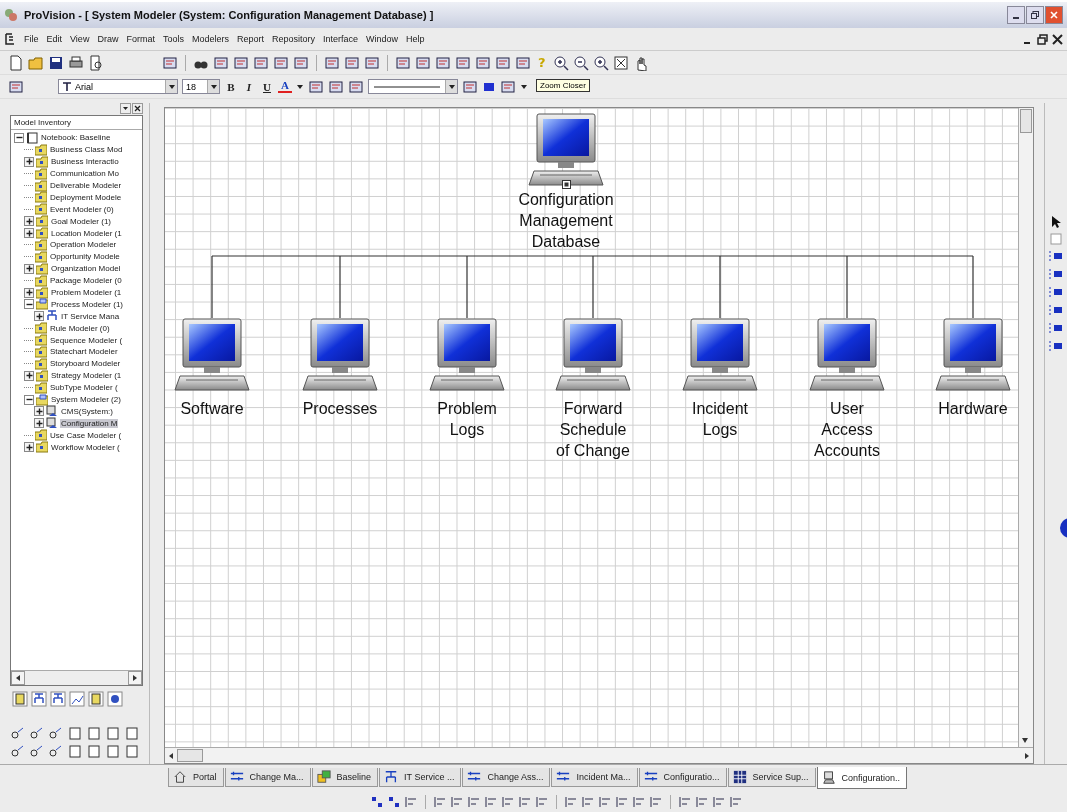 This screenshot has height=812, width=1067. What do you see at coordinates (81, 221) in the screenshot?
I see `tree-item: Goal Modeler (1)` at bounding box center [81, 221].